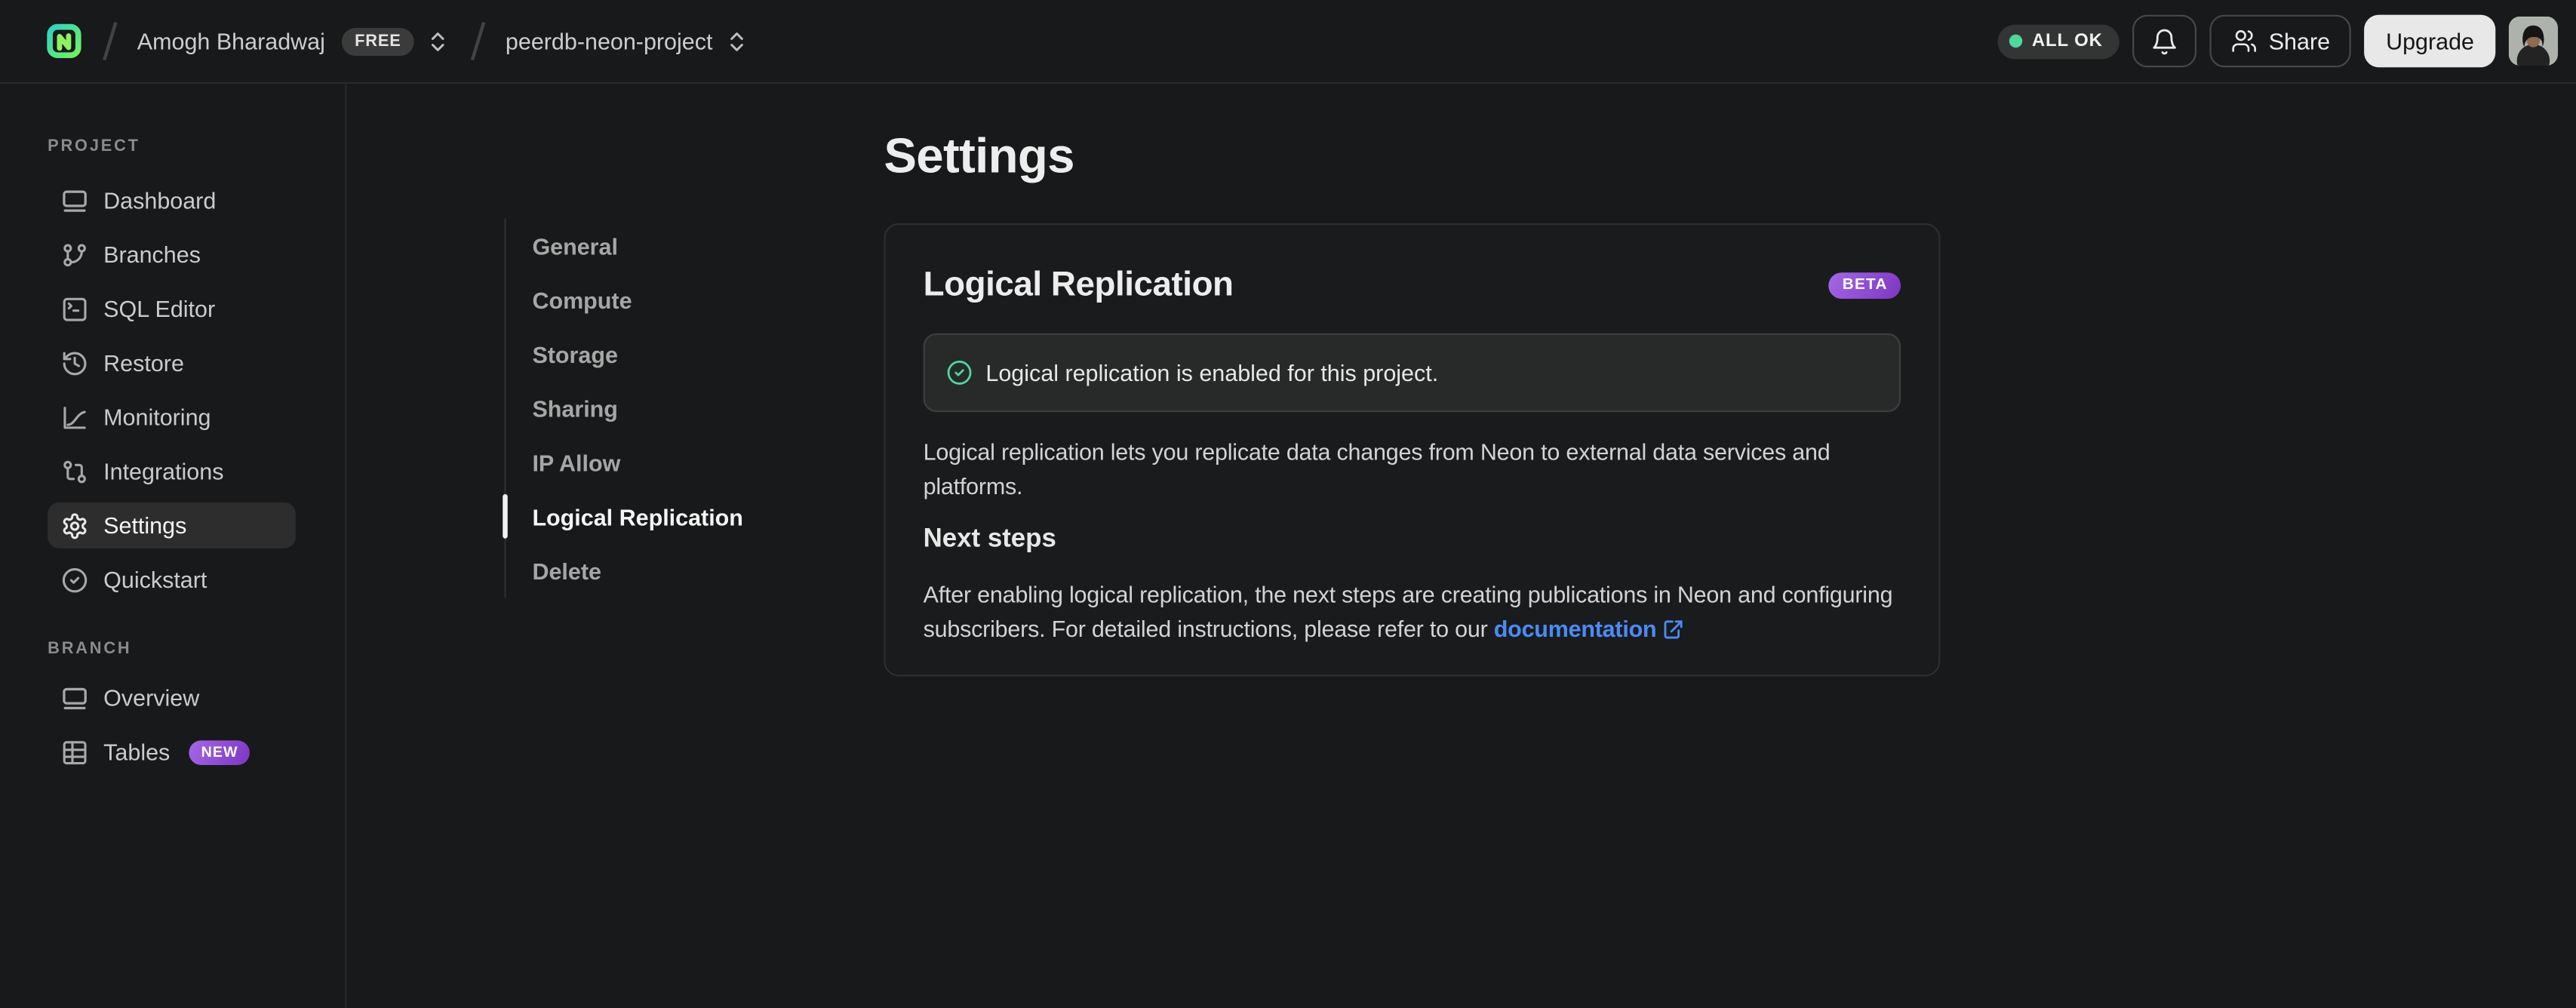 The height and width of the screenshot is (1008, 2576). Describe the element at coordinates (143, 362) in the screenshot. I see `sidebar-item-label: Restore` at that location.